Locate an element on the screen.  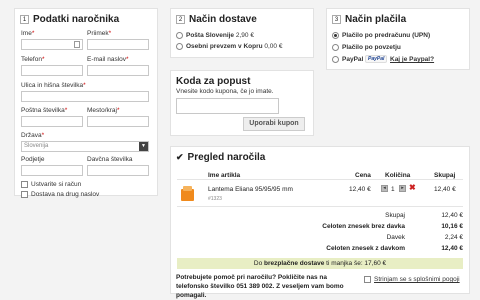
country-label: Država* is located at coordinates (32, 135).